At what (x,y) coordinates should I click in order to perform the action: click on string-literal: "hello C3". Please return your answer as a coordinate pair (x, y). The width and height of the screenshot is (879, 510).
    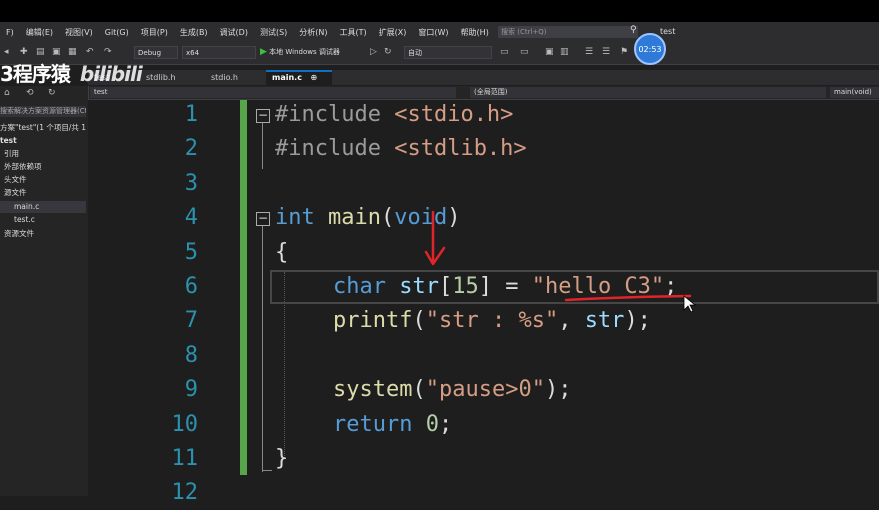
    Looking at the image, I should click on (598, 286).